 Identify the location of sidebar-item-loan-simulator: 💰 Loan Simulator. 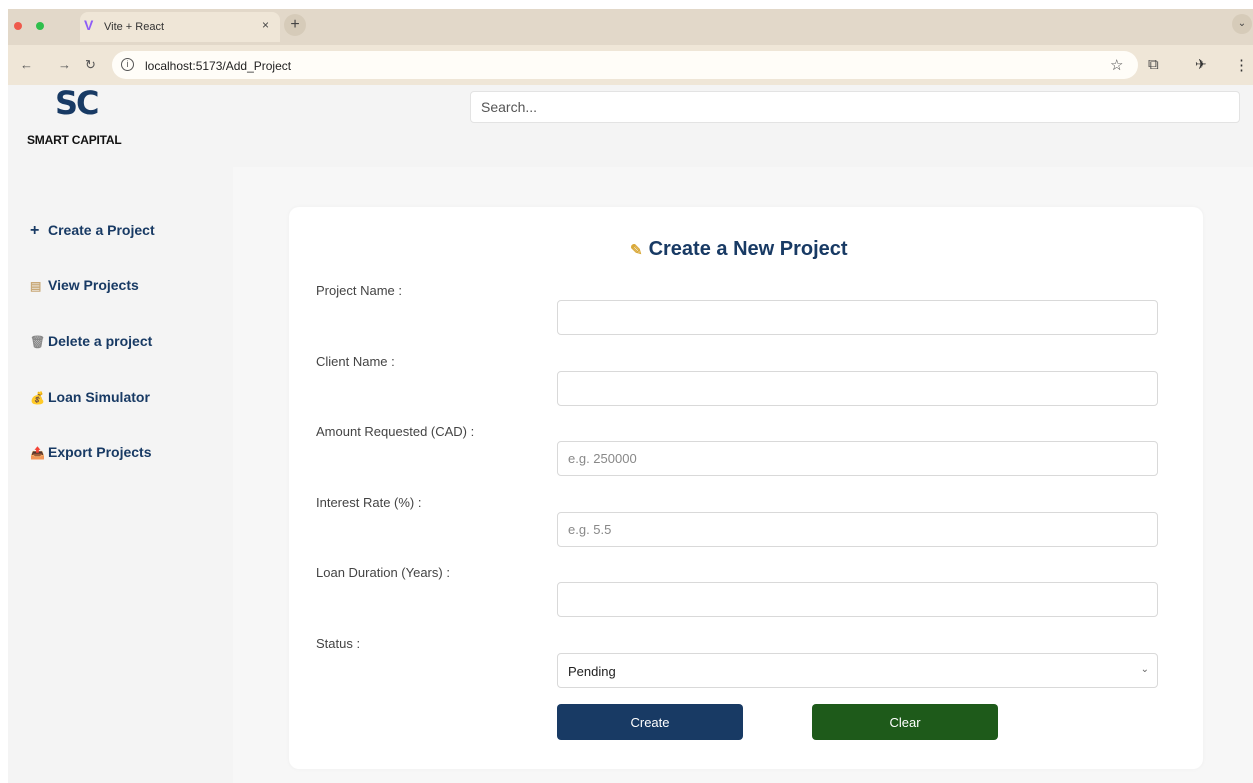
(90, 397).